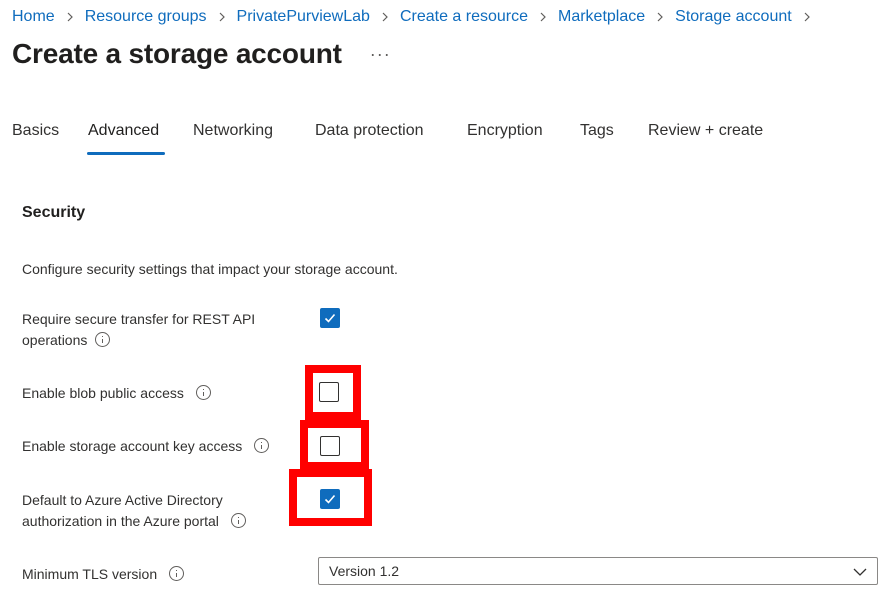  What do you see at coordinates (55, 340) in the screenshot?
I see `label-text: operations` at bounding box center [55, 340].